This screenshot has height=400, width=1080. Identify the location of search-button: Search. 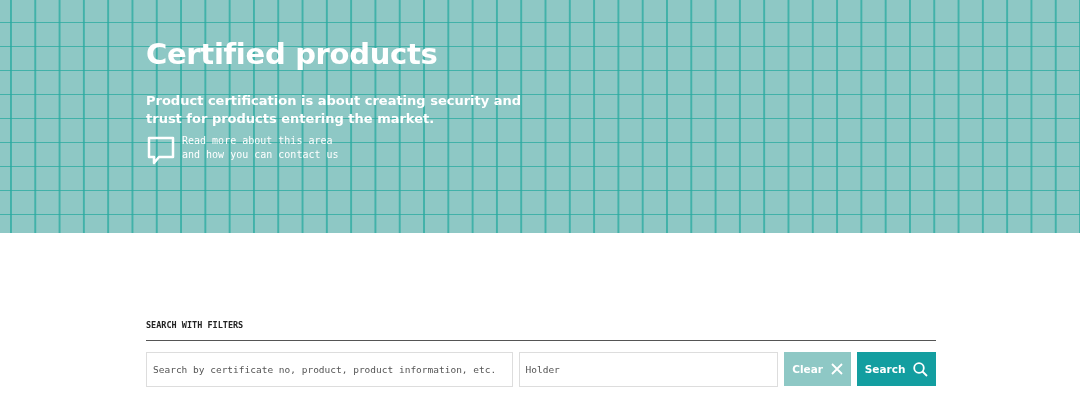
(896, 369).